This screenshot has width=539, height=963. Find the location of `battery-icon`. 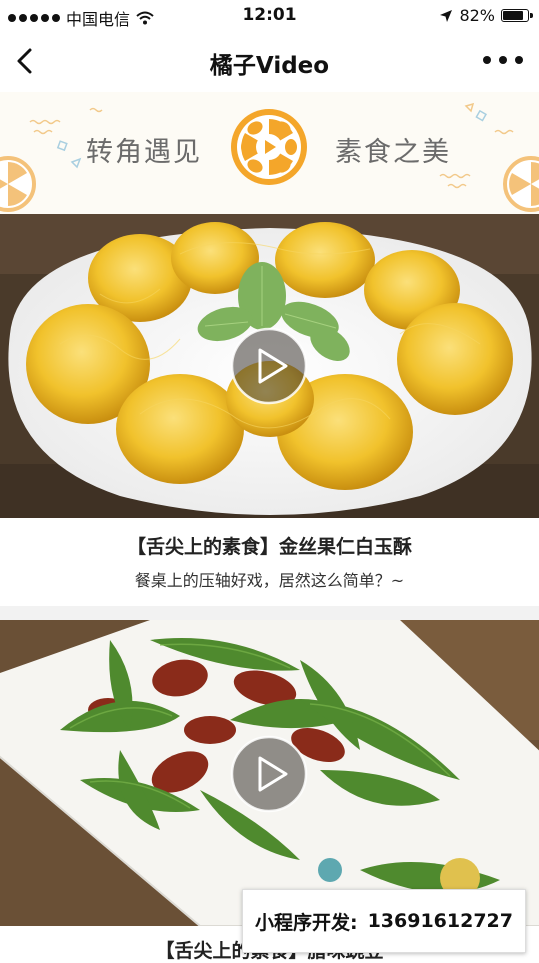

battery-icon is located at coordinates (517, 15).